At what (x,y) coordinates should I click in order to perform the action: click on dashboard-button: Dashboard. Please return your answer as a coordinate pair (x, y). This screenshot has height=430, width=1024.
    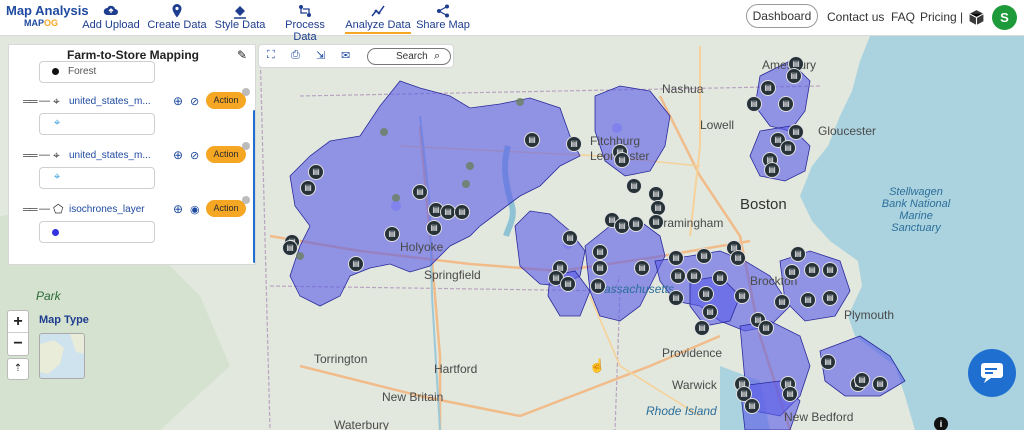
    Looking at the image, I should click on (782, 16).